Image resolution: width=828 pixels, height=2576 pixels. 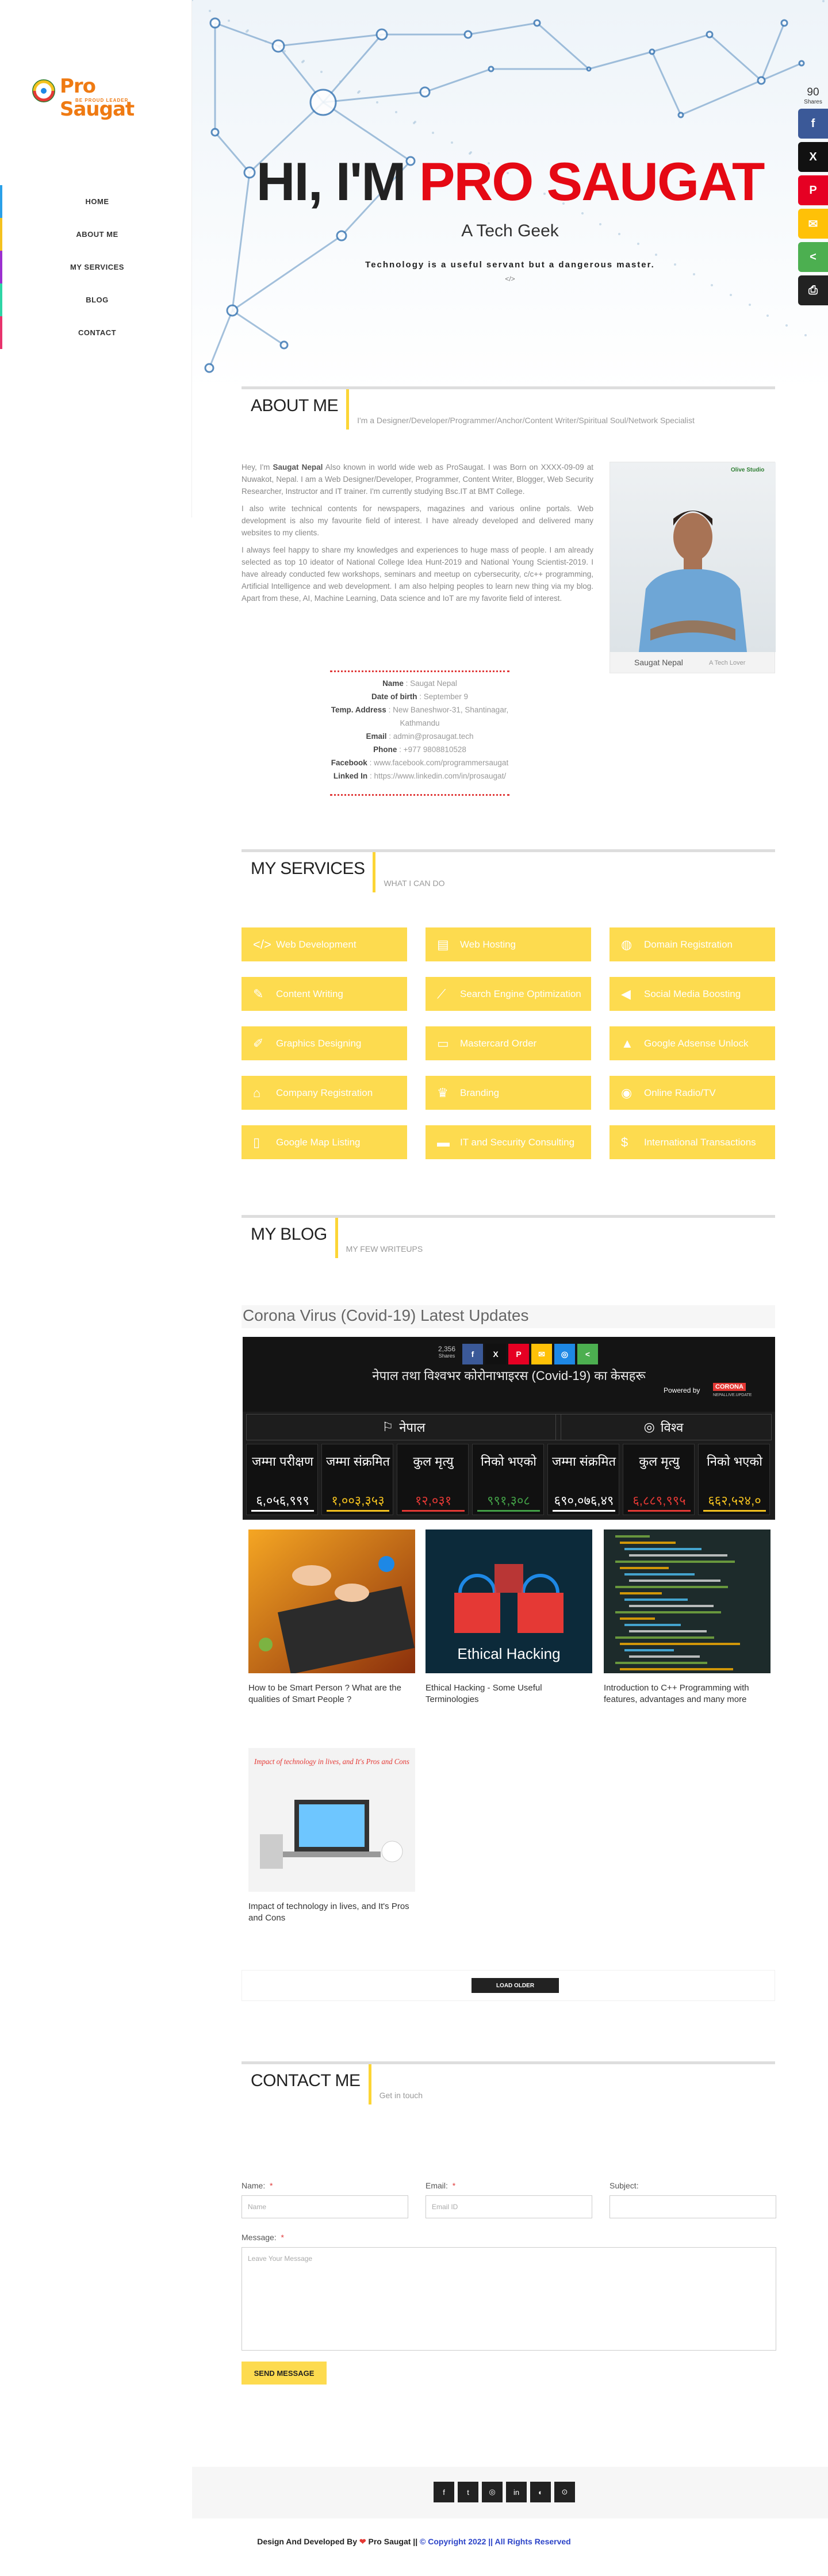 What do you see at coordinates (813, 224) in the screenshot?
I see `share-button-3: ✉` at bounding box center [813, 224].